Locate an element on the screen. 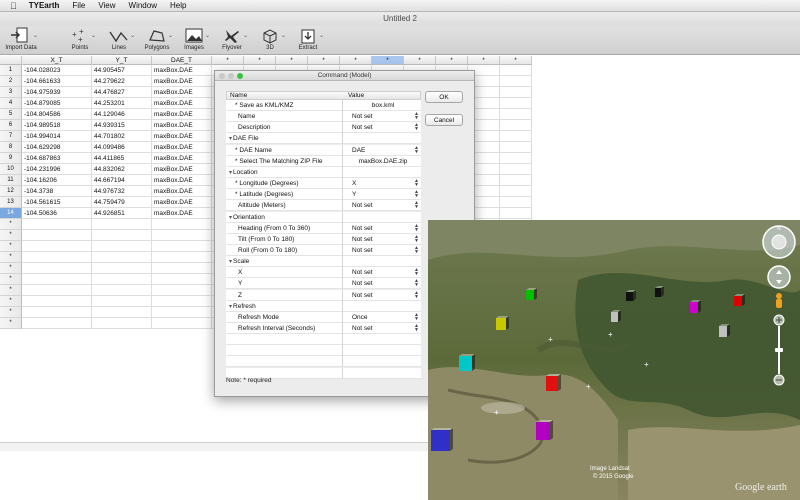 The height and width of the screenshot is (500, 800). table-cell: 44.976732 is located at coordinates (122, 191).